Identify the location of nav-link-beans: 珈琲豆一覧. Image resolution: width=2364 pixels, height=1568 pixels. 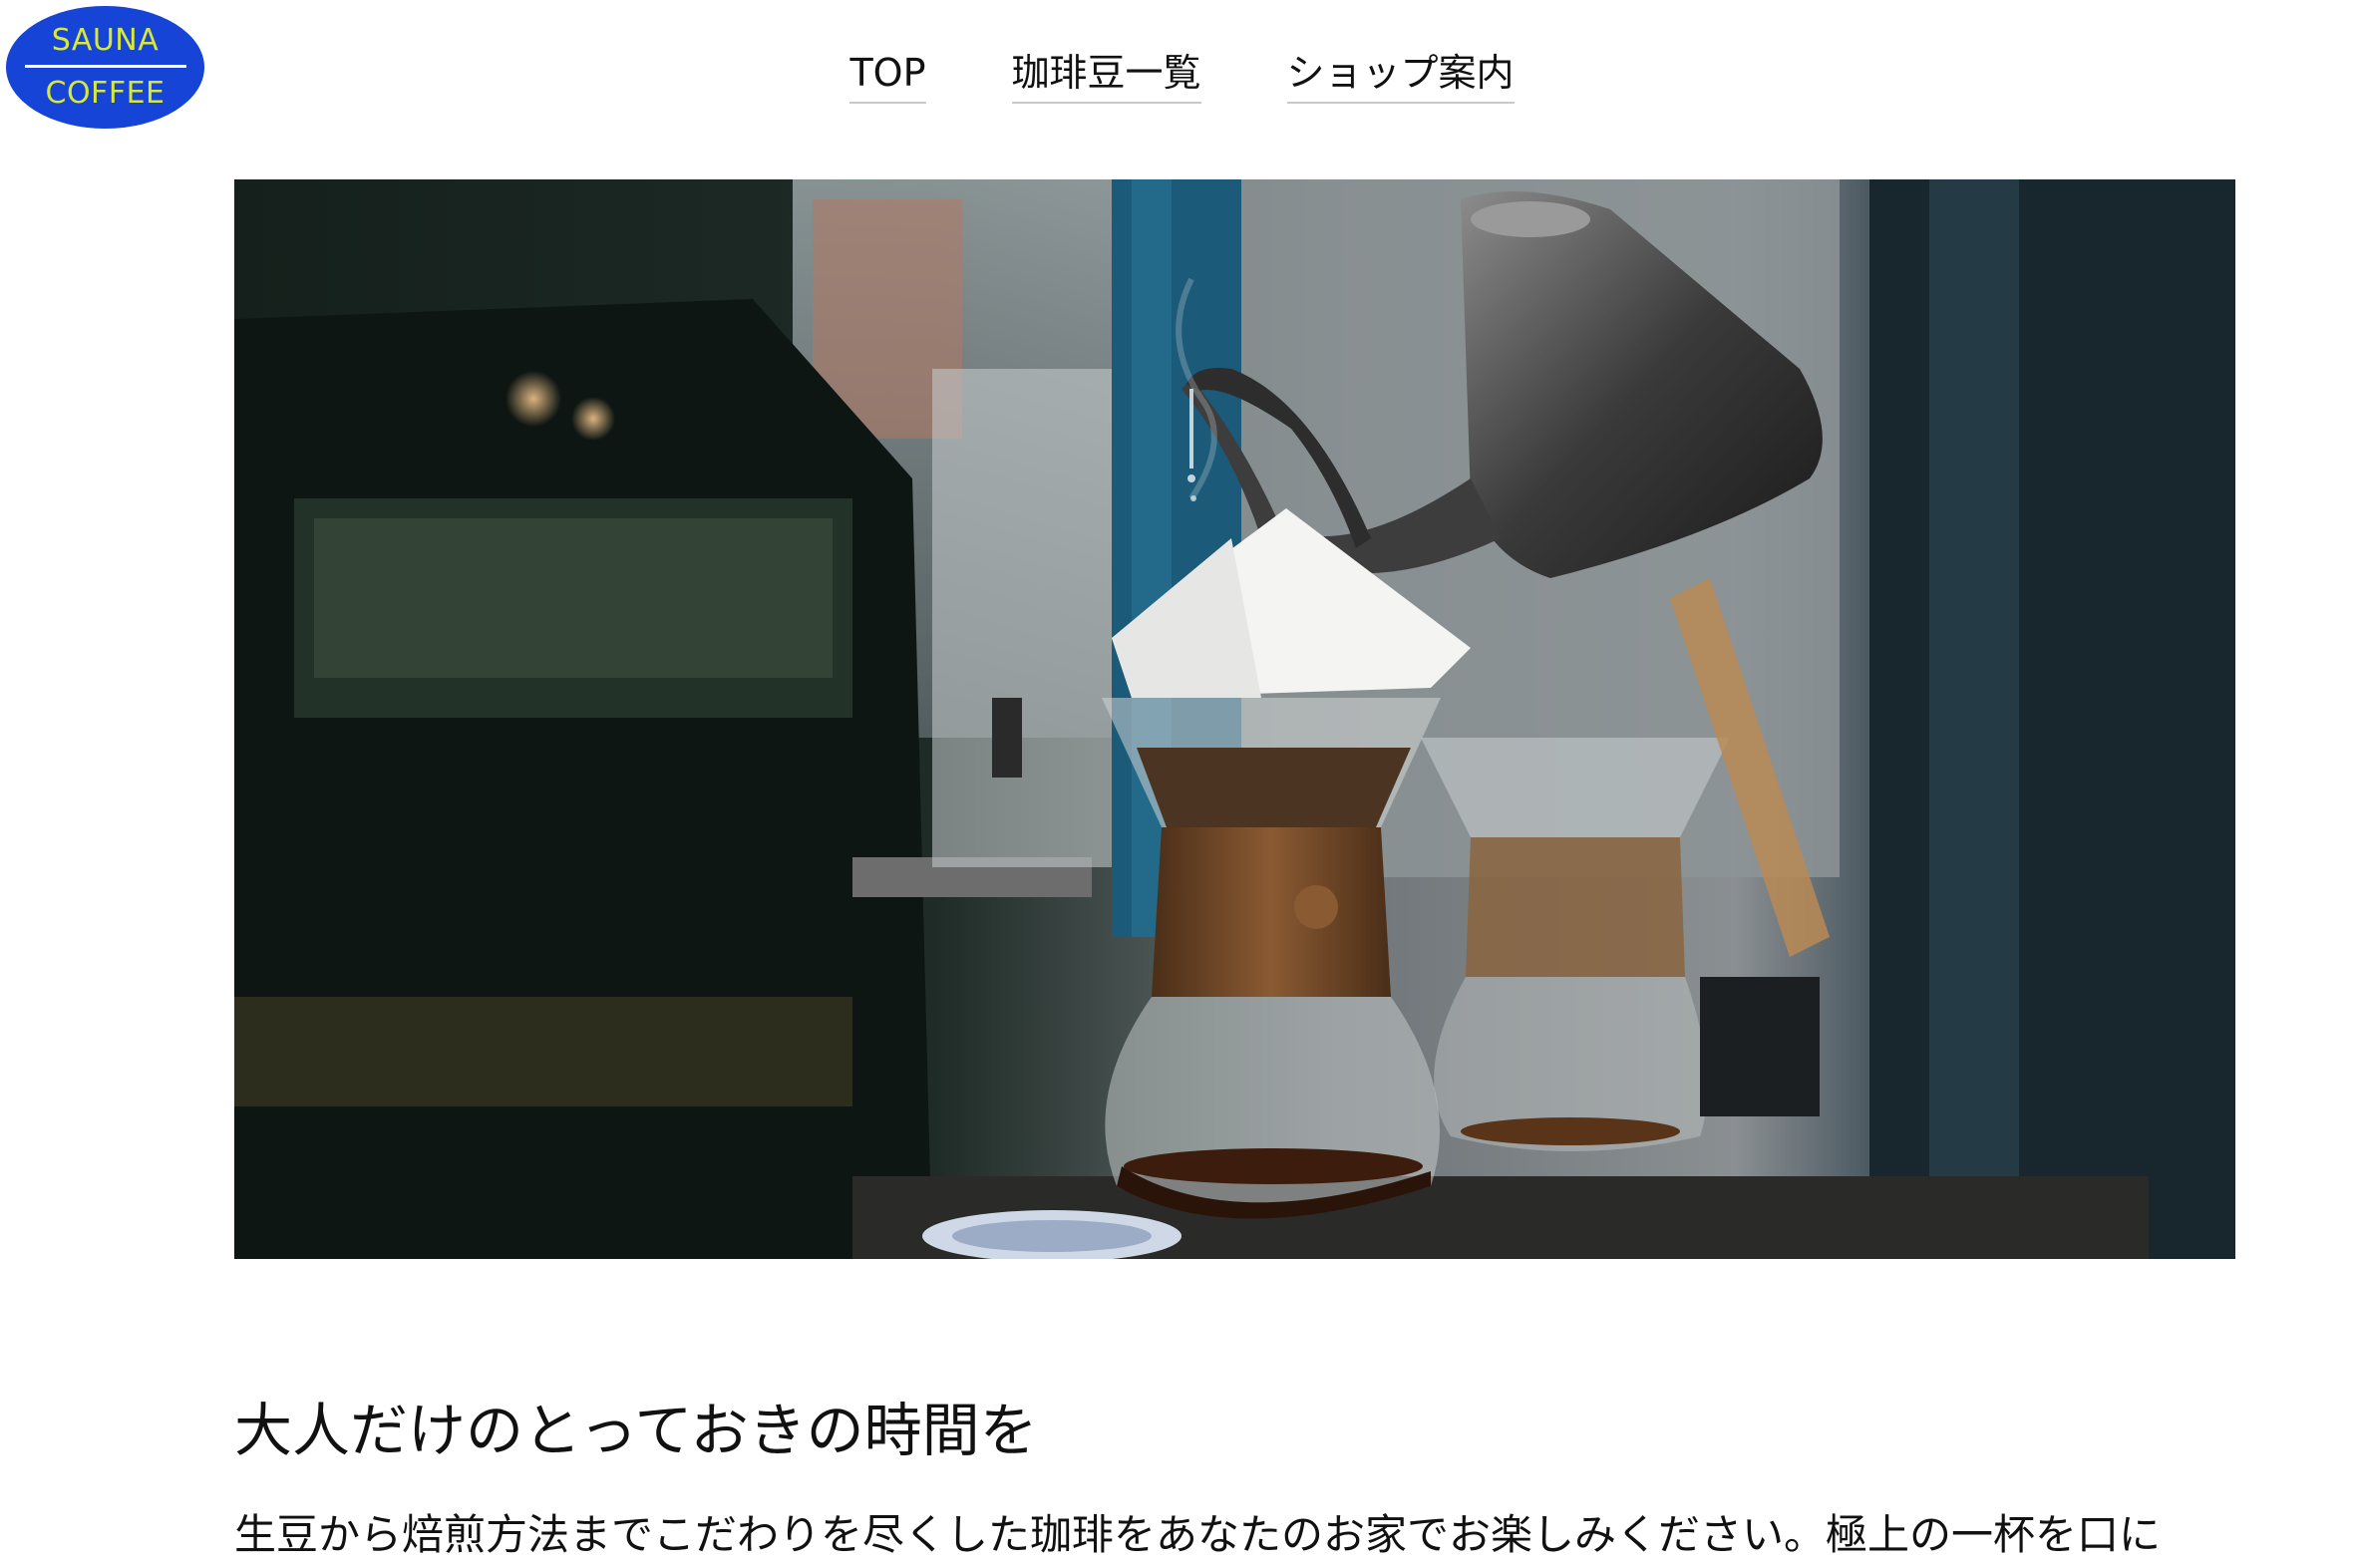
(1106, 76).